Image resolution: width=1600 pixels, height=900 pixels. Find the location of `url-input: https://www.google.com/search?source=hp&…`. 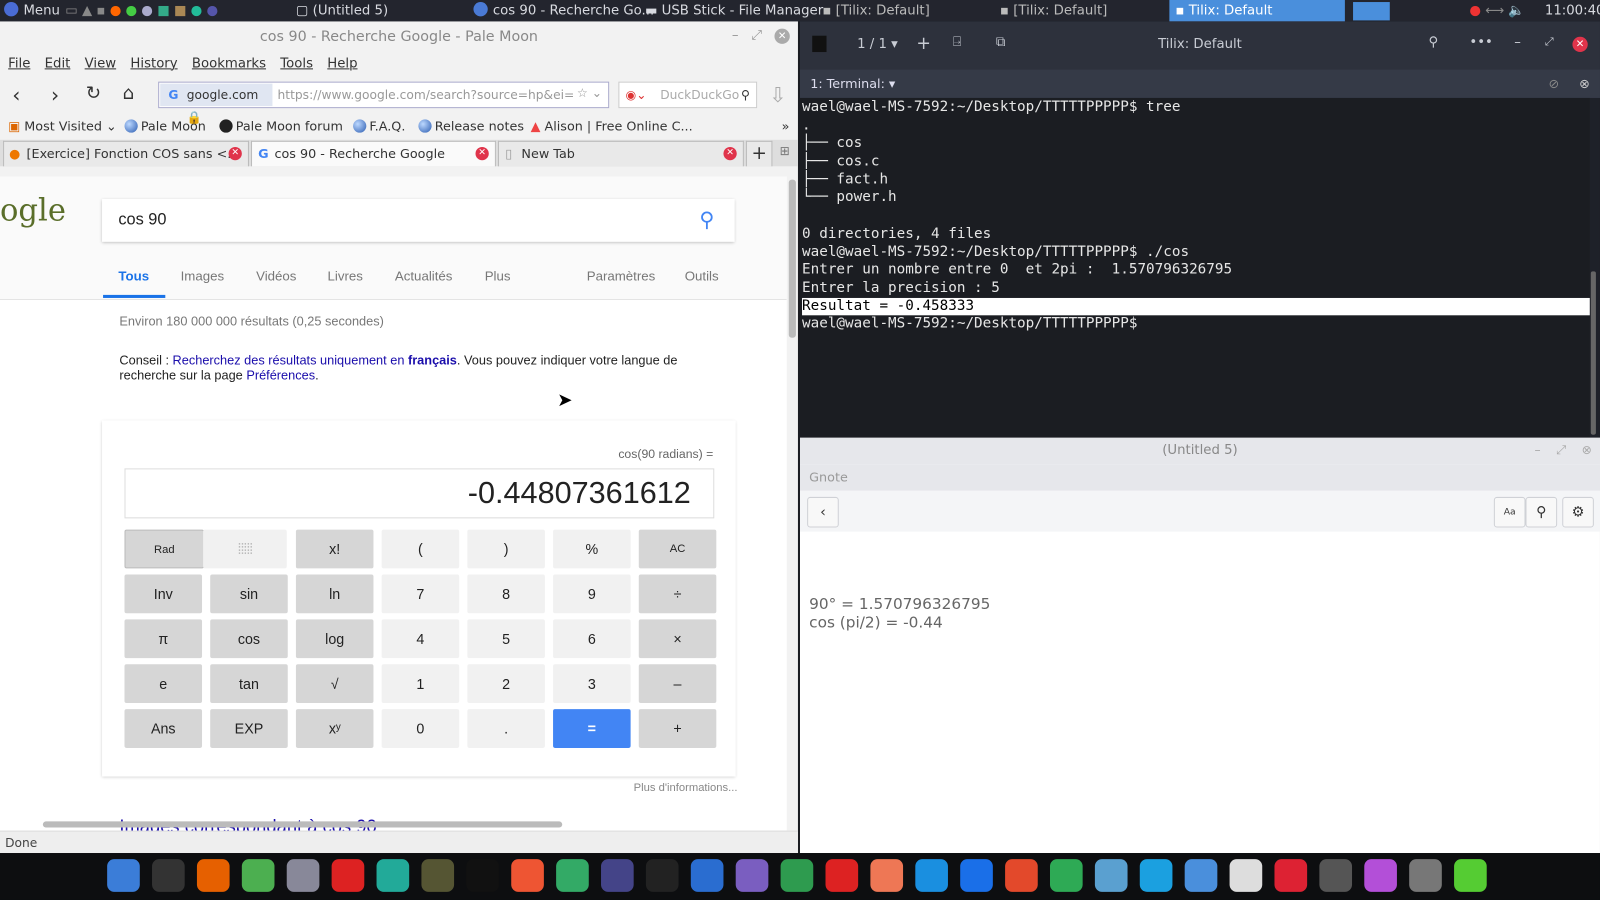

url-input: https://www.google.com/search?source=hp&… is located at coordinates (426, 95).